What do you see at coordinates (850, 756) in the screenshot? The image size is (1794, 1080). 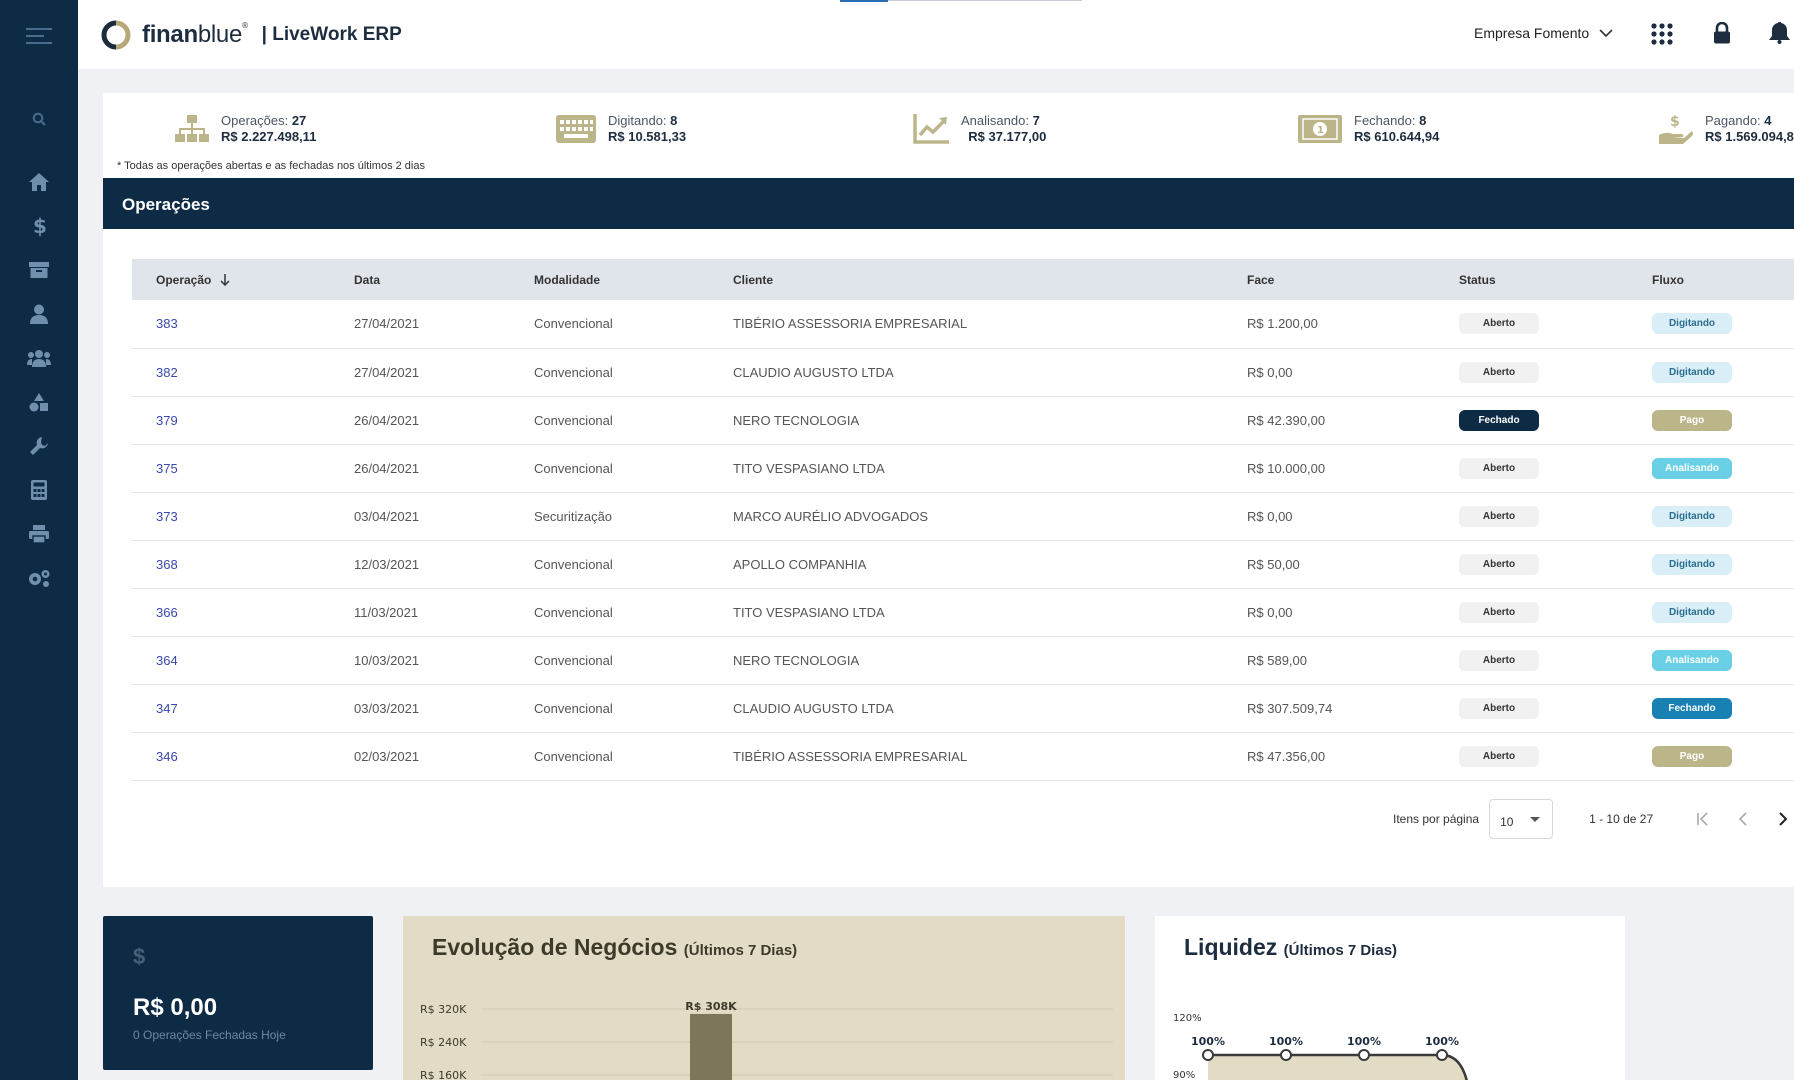 I see `operation-client: TIBÉRIO ASSESSORIA EMPRESARIAL` at bounding box center [850, 756].